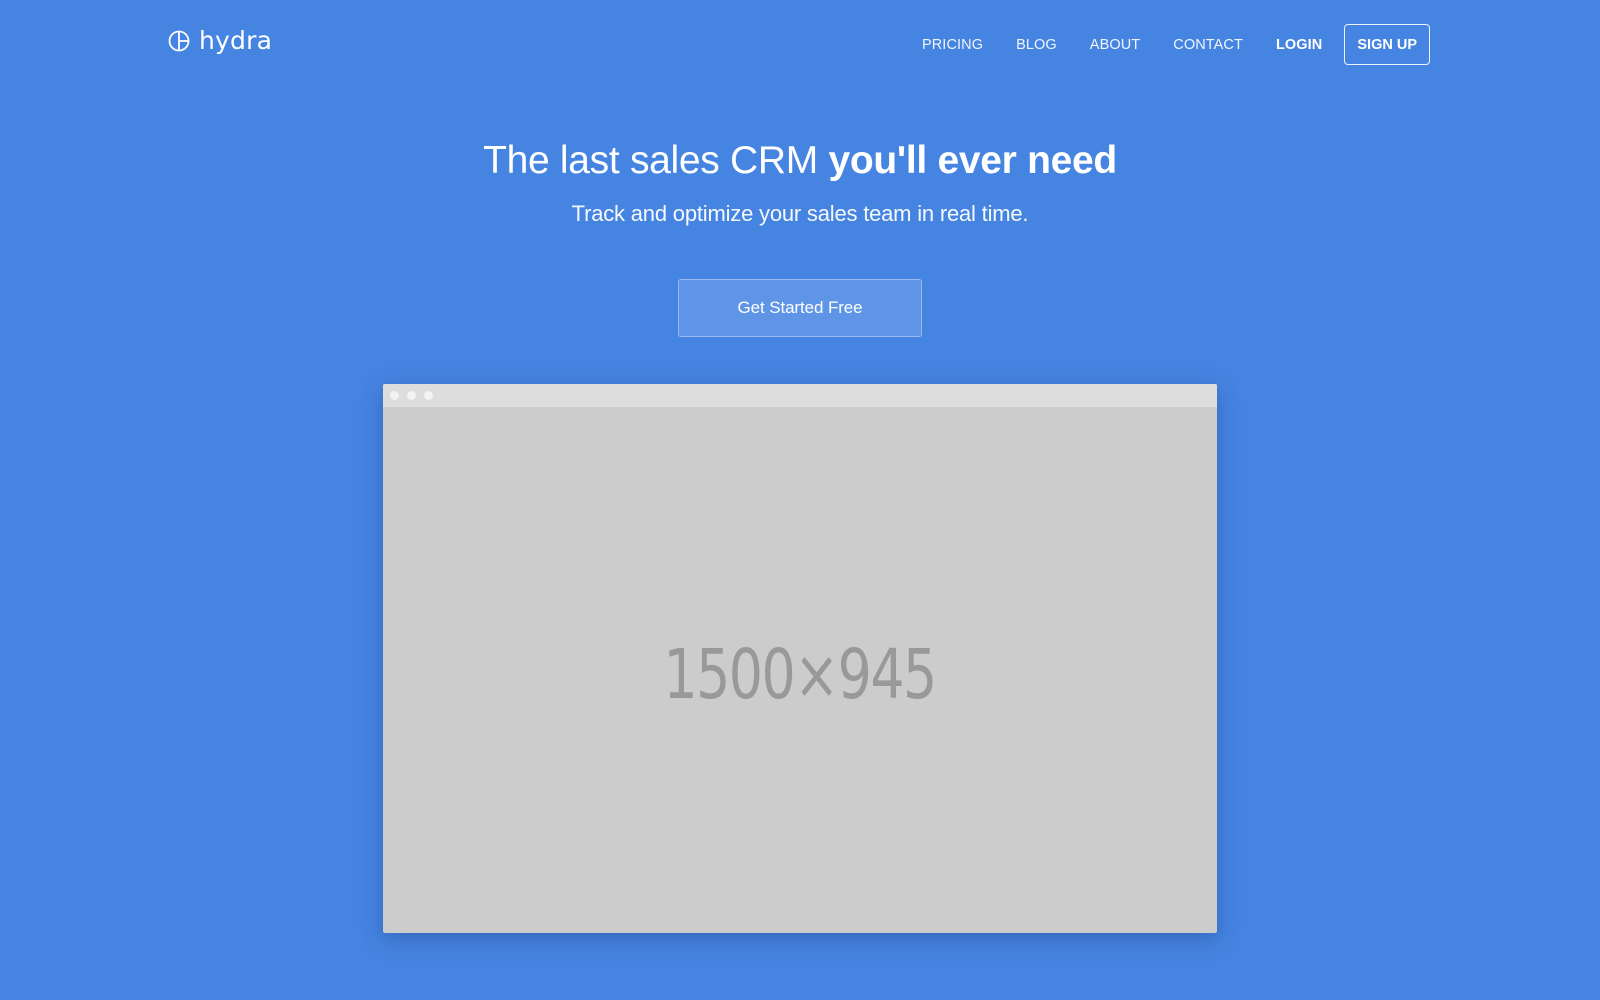 This screenshot has width=1600, height=1000. I want to click on nav-blog-link: BLOG, so click(1036, 45).